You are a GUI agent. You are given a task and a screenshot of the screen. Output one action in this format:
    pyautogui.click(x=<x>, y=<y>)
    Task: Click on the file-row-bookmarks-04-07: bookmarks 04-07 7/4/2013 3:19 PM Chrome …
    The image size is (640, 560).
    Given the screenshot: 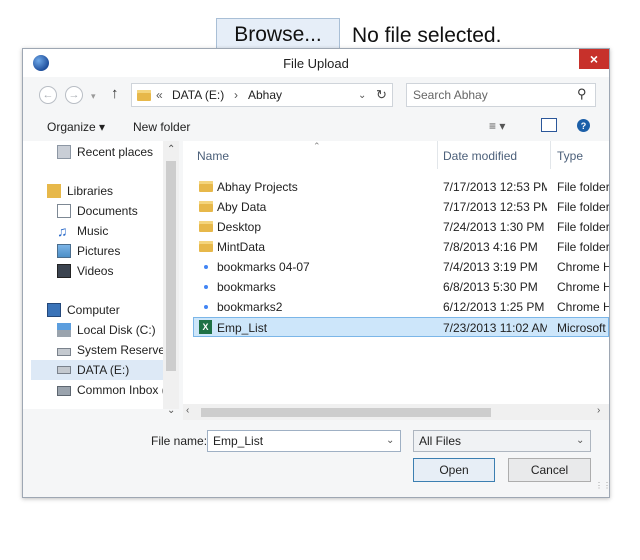 What is the action you would take?
    pyautogui.click(x=396, y=267)
    